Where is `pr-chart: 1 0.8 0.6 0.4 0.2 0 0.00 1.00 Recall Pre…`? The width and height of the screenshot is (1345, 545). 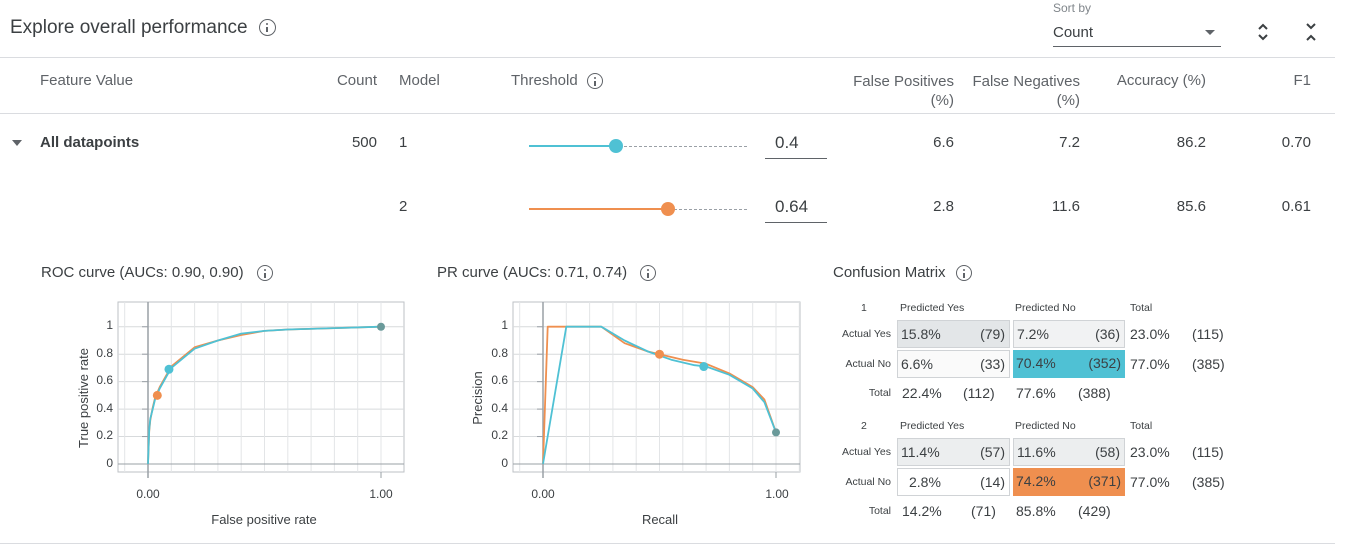
pr-chart: 1 0.8 0.6 0.4 0.2 0 0.00 1.00 Recall Pre… is located at coordinates (635, 414).